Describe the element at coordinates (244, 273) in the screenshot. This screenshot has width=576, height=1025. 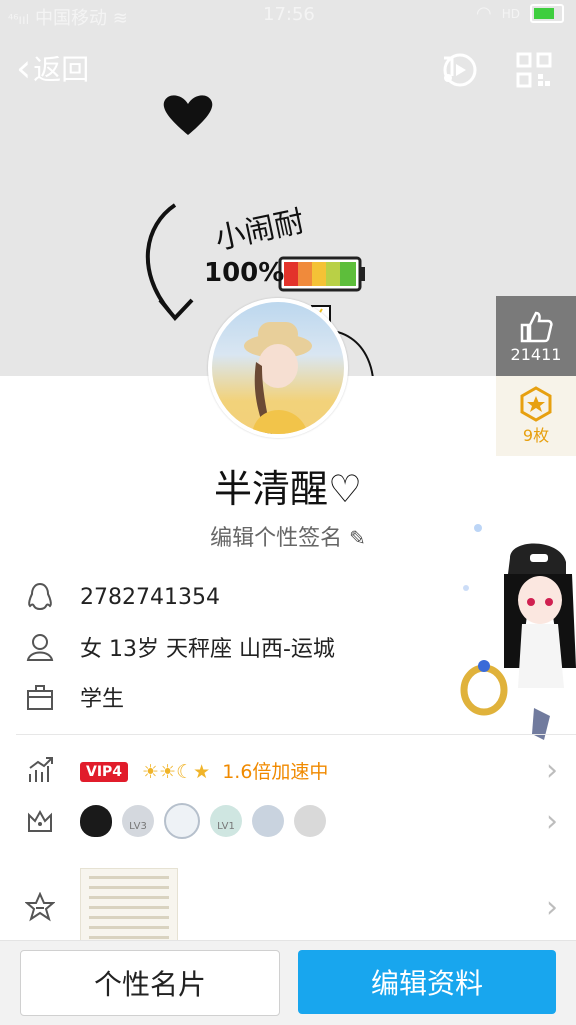
I see `cover-percent: 100%` at that location.